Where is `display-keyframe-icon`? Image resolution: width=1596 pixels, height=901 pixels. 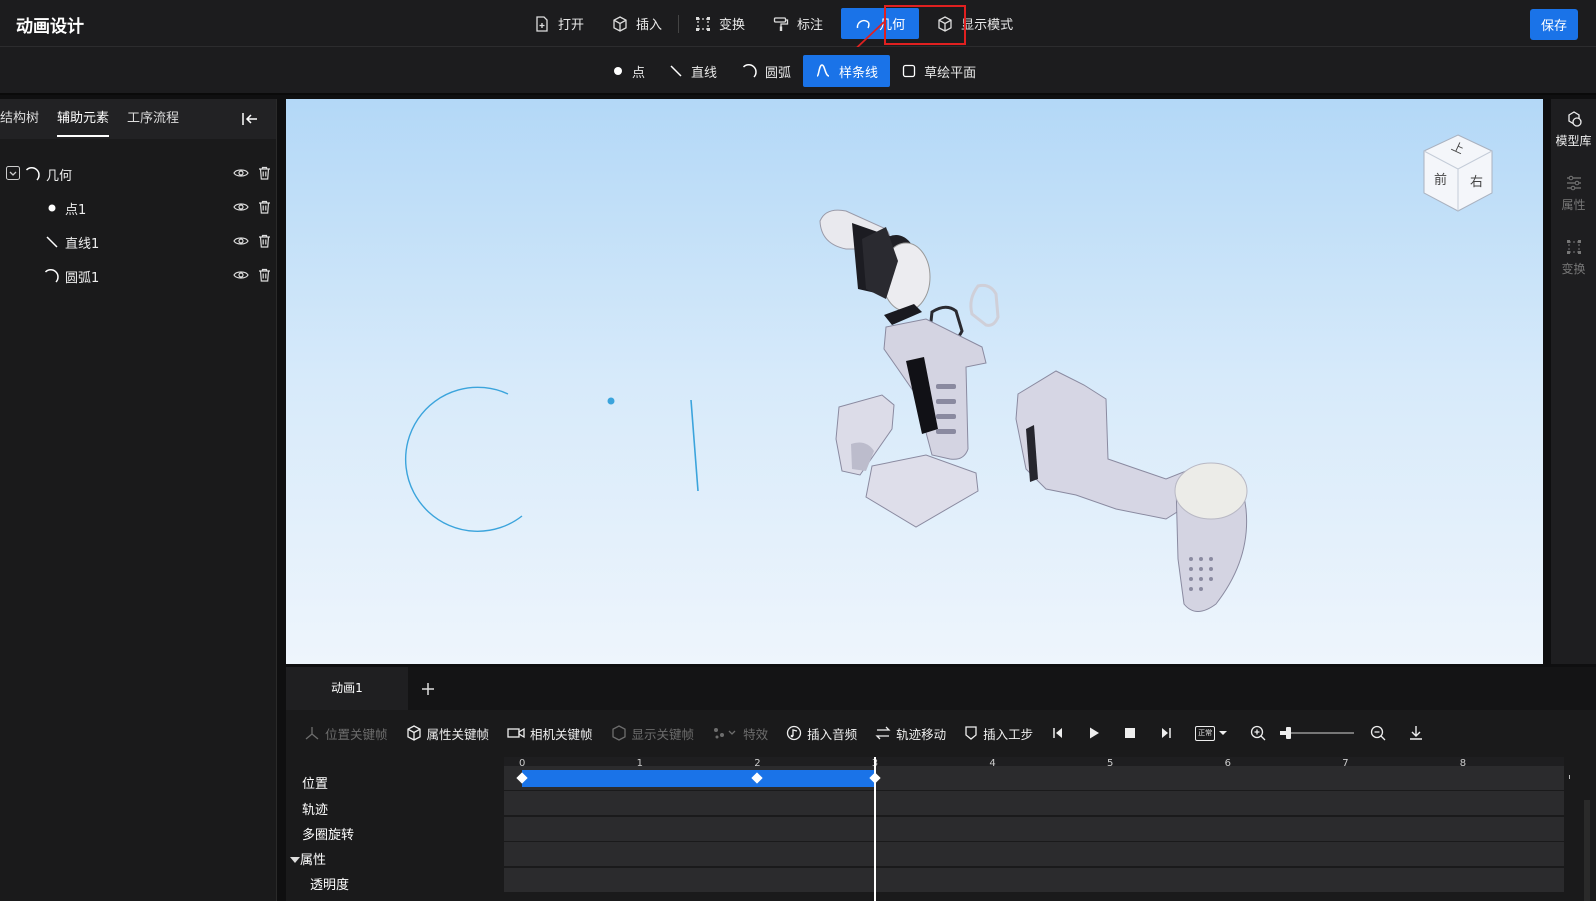
display-keyframe-icon is located at coordinates (618, 733).